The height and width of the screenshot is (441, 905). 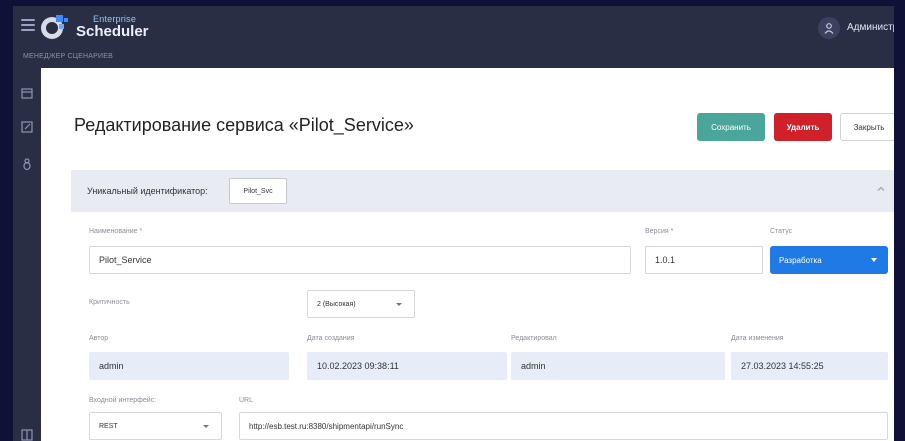 What do you see at coordinates (27, 127) in the screenshot?
I see `edit-icon` at bounding box center [27, 127].